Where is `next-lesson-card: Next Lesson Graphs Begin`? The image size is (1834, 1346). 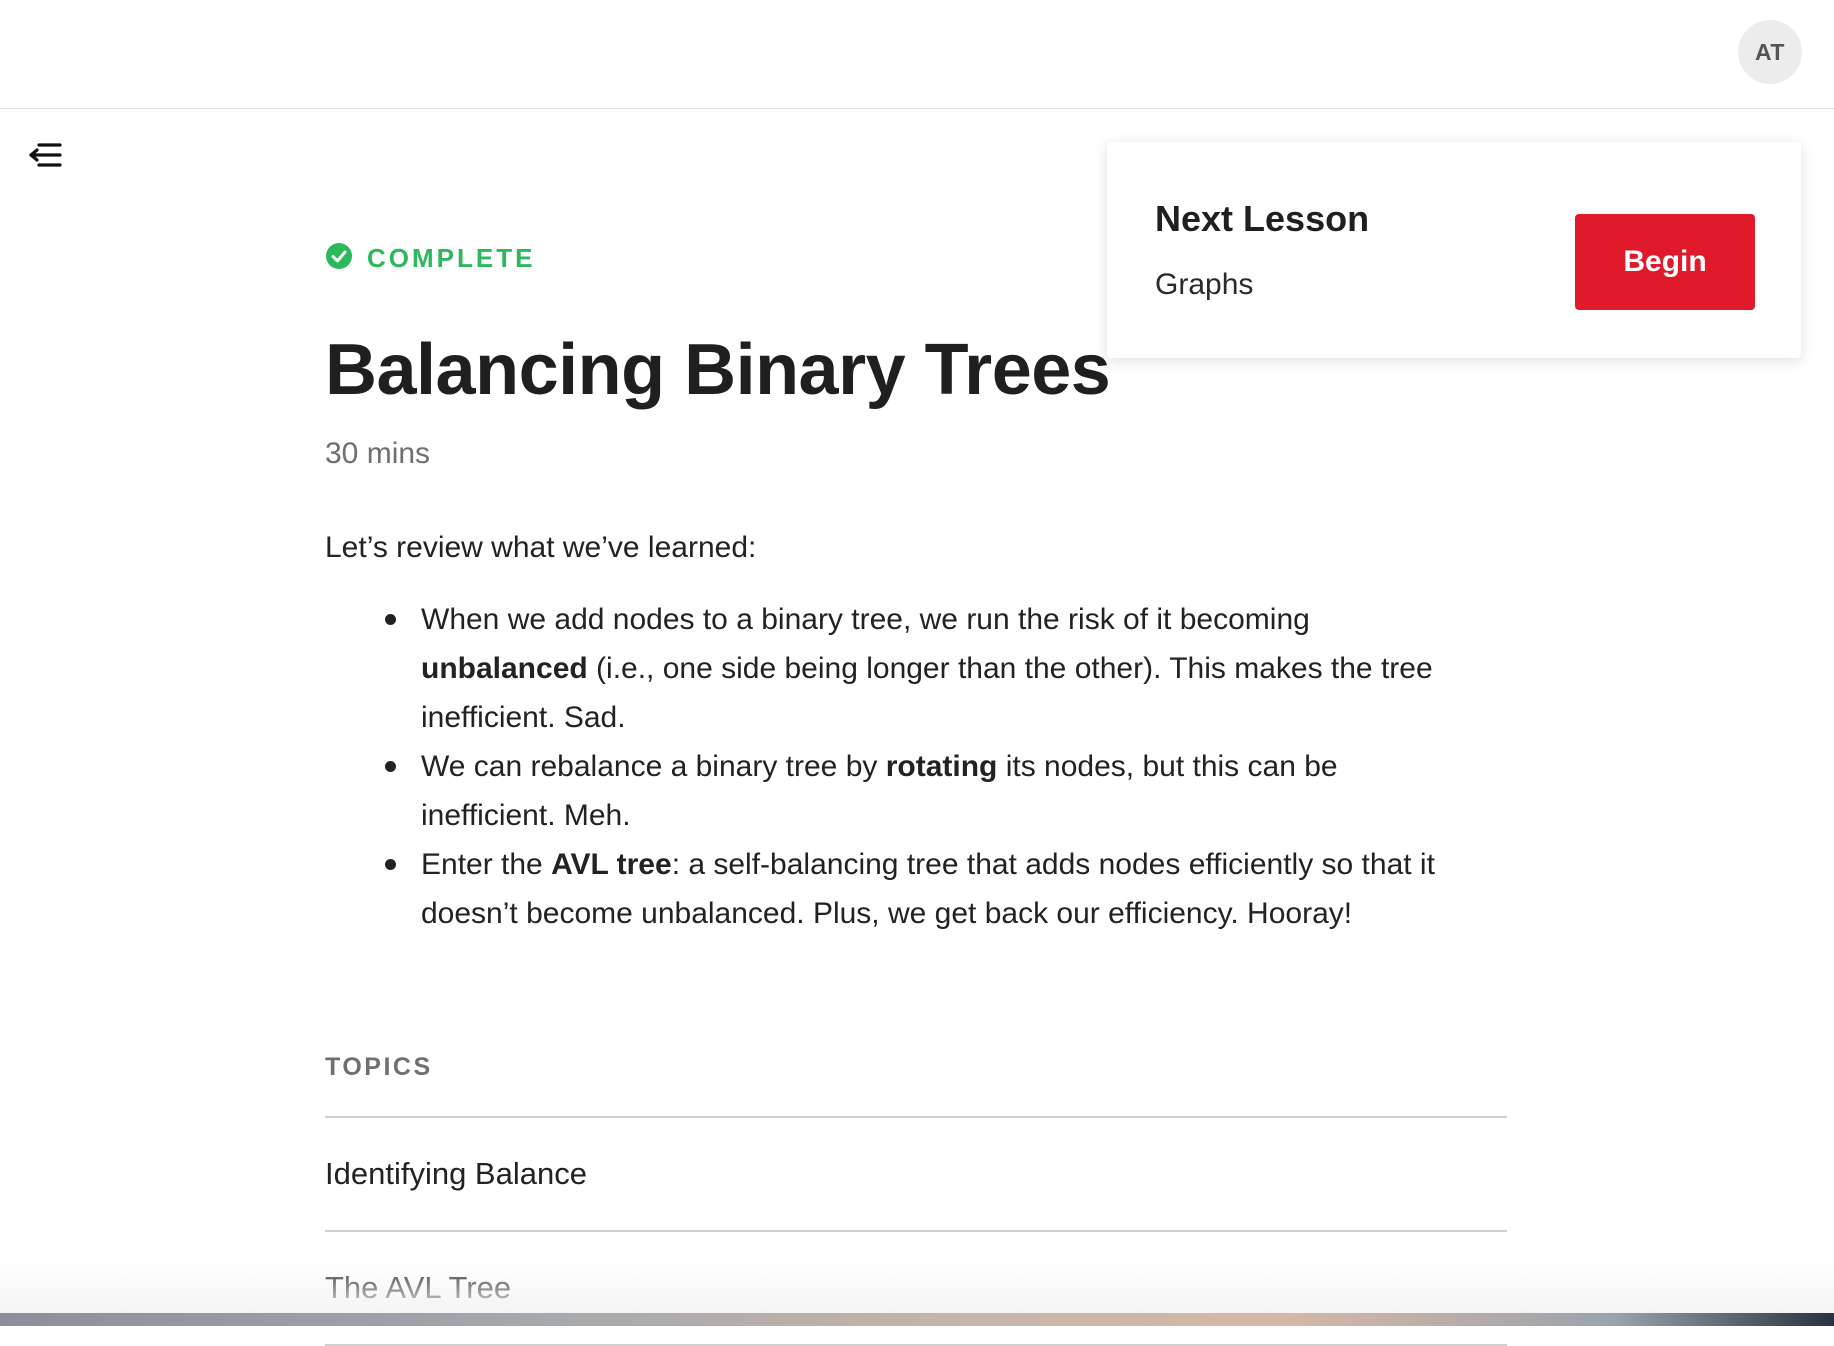 next-lesson-card: Next Lesson Graphs Begin is located at coordinates (1454, 250).